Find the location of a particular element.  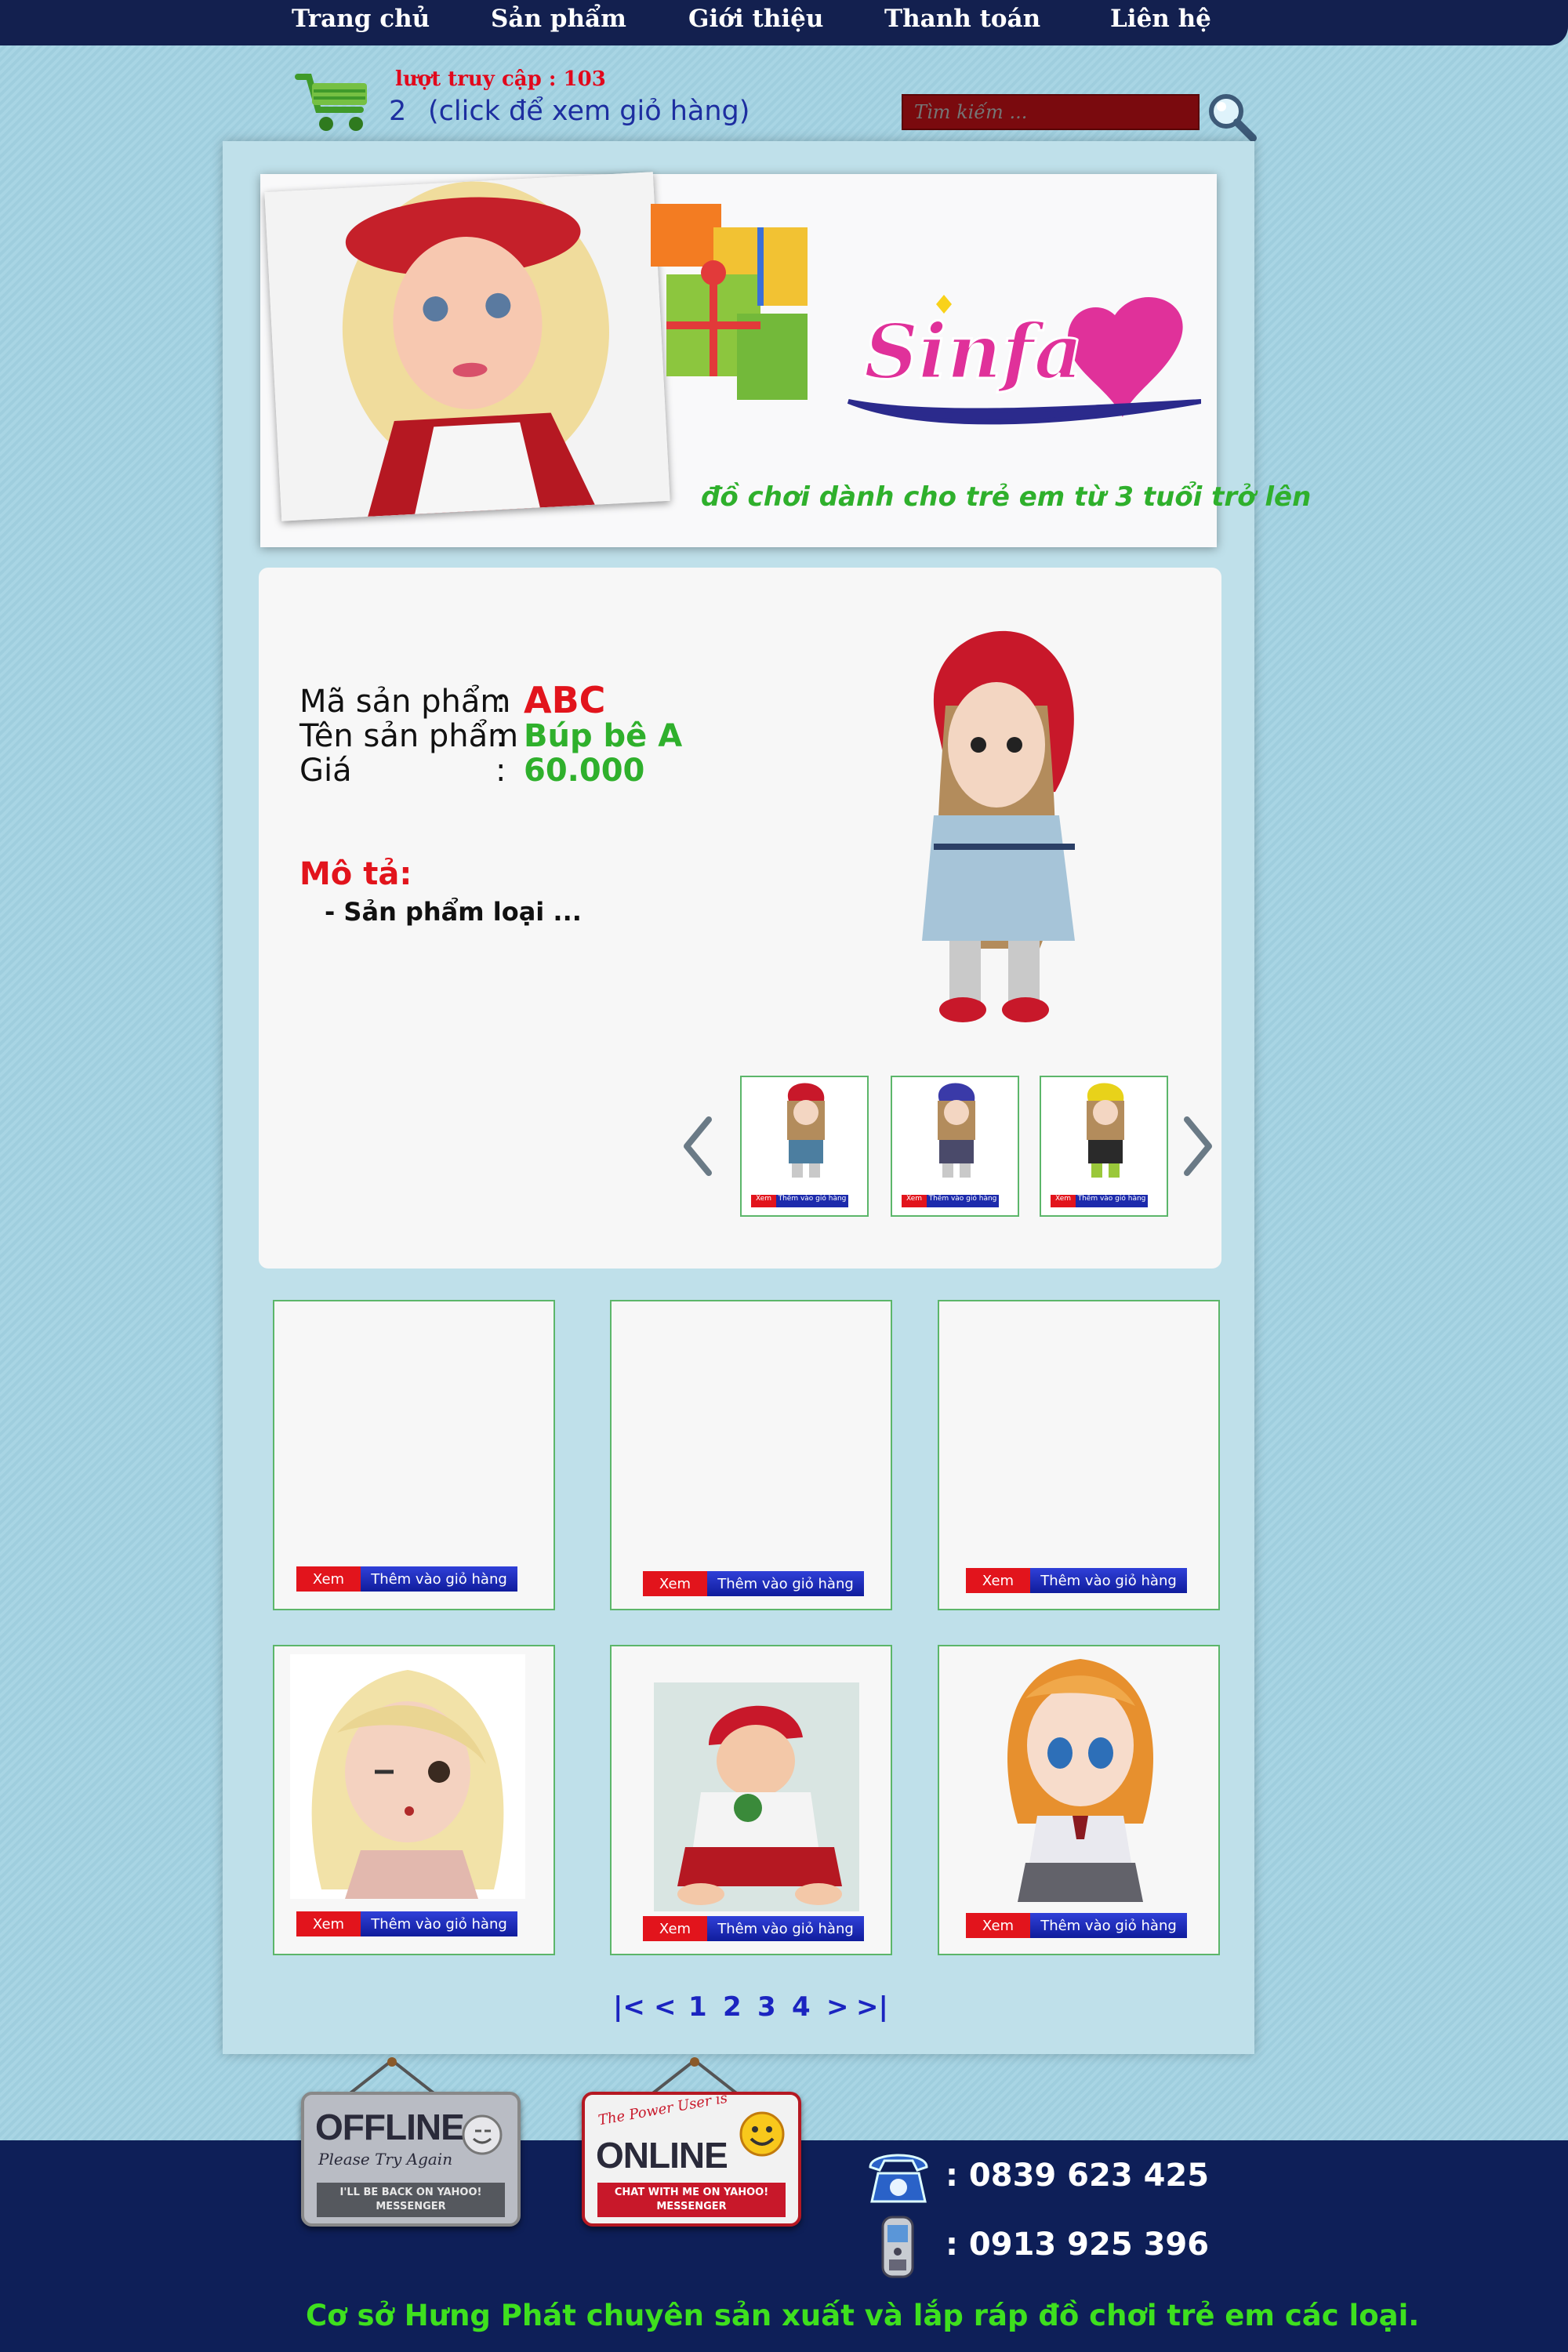

offline-subtitle: Please Try Again is located at coordinates (385, 2159).